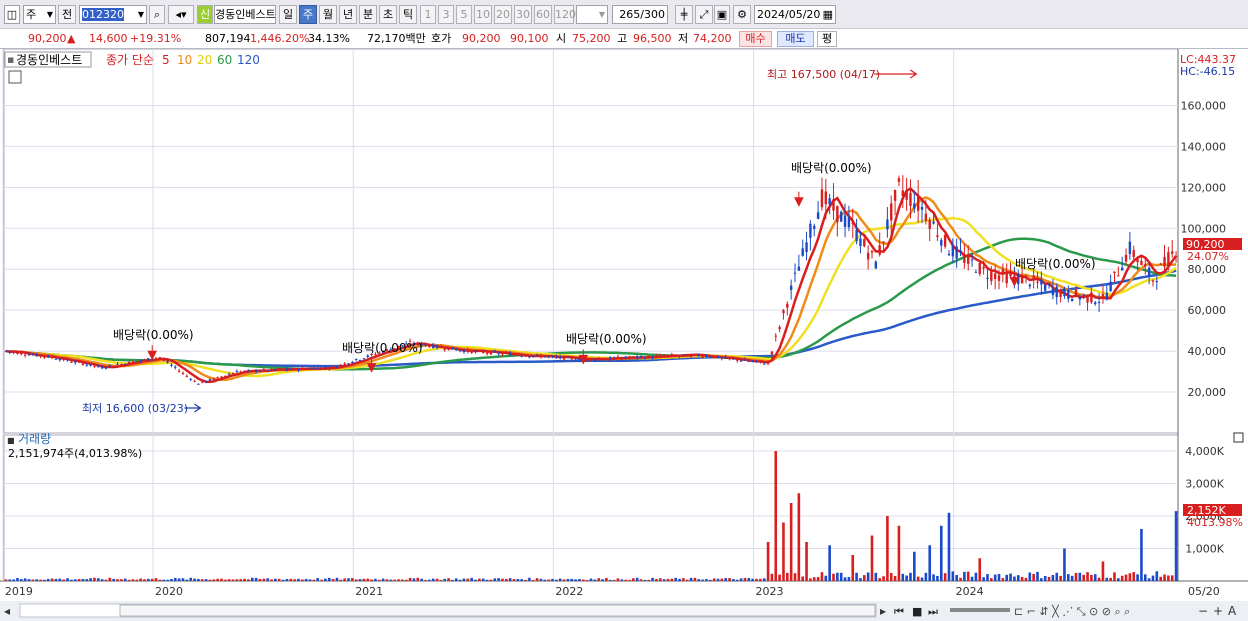 Image resolution: width=1248 pixels, height=621 pixels. Describe the element at coordinates (883, 611) in the screenshot. I see `scroll-right-icon: ▸` at that location.